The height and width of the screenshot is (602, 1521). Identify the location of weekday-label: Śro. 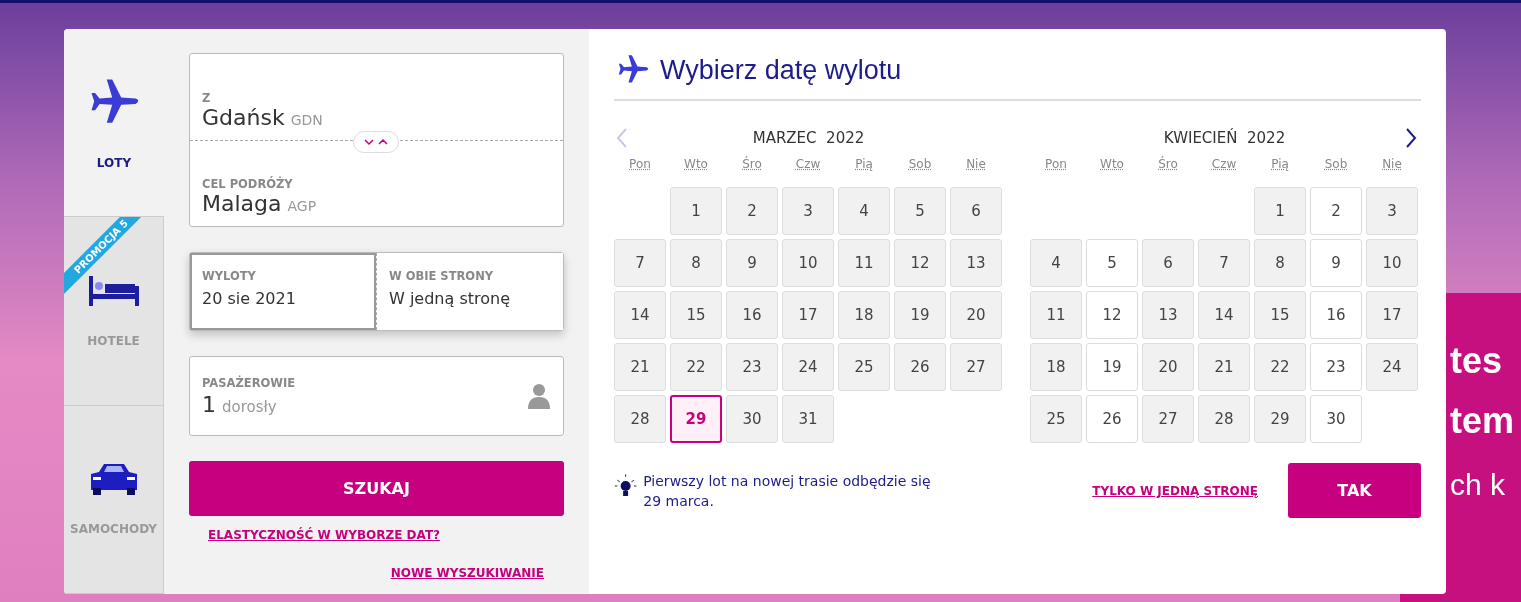
(752, 164).